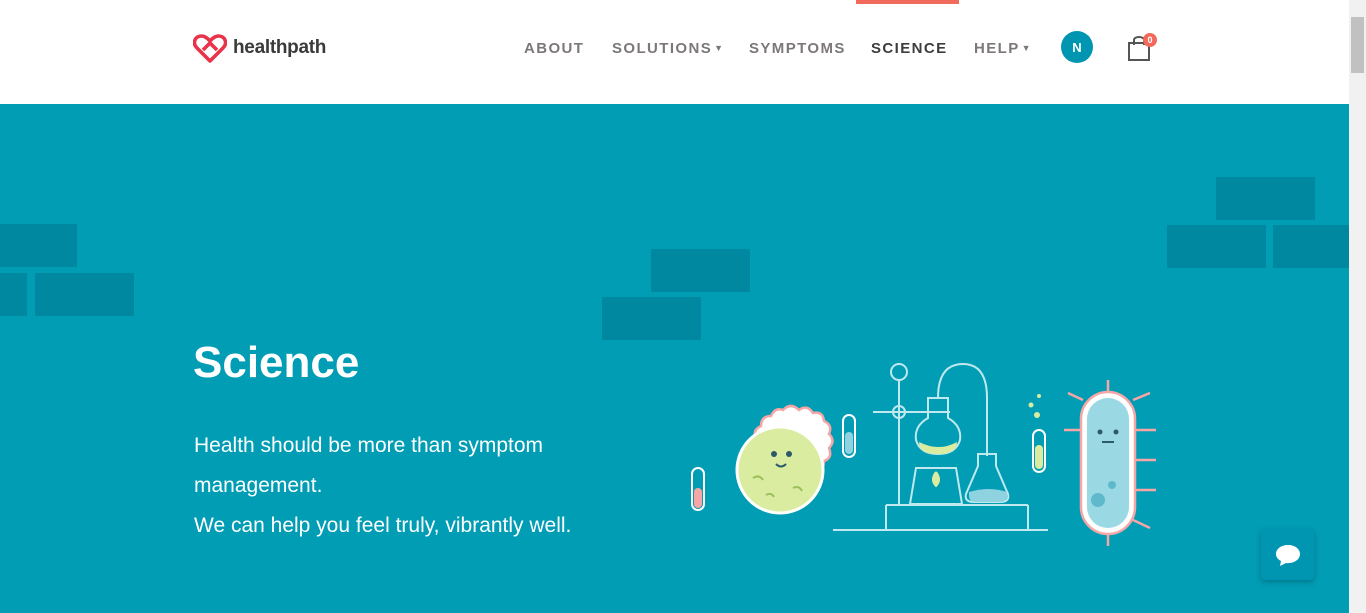 This screenshot has width=1366, height=613. I want to click on heart-logo-icon, so click(210, 48).